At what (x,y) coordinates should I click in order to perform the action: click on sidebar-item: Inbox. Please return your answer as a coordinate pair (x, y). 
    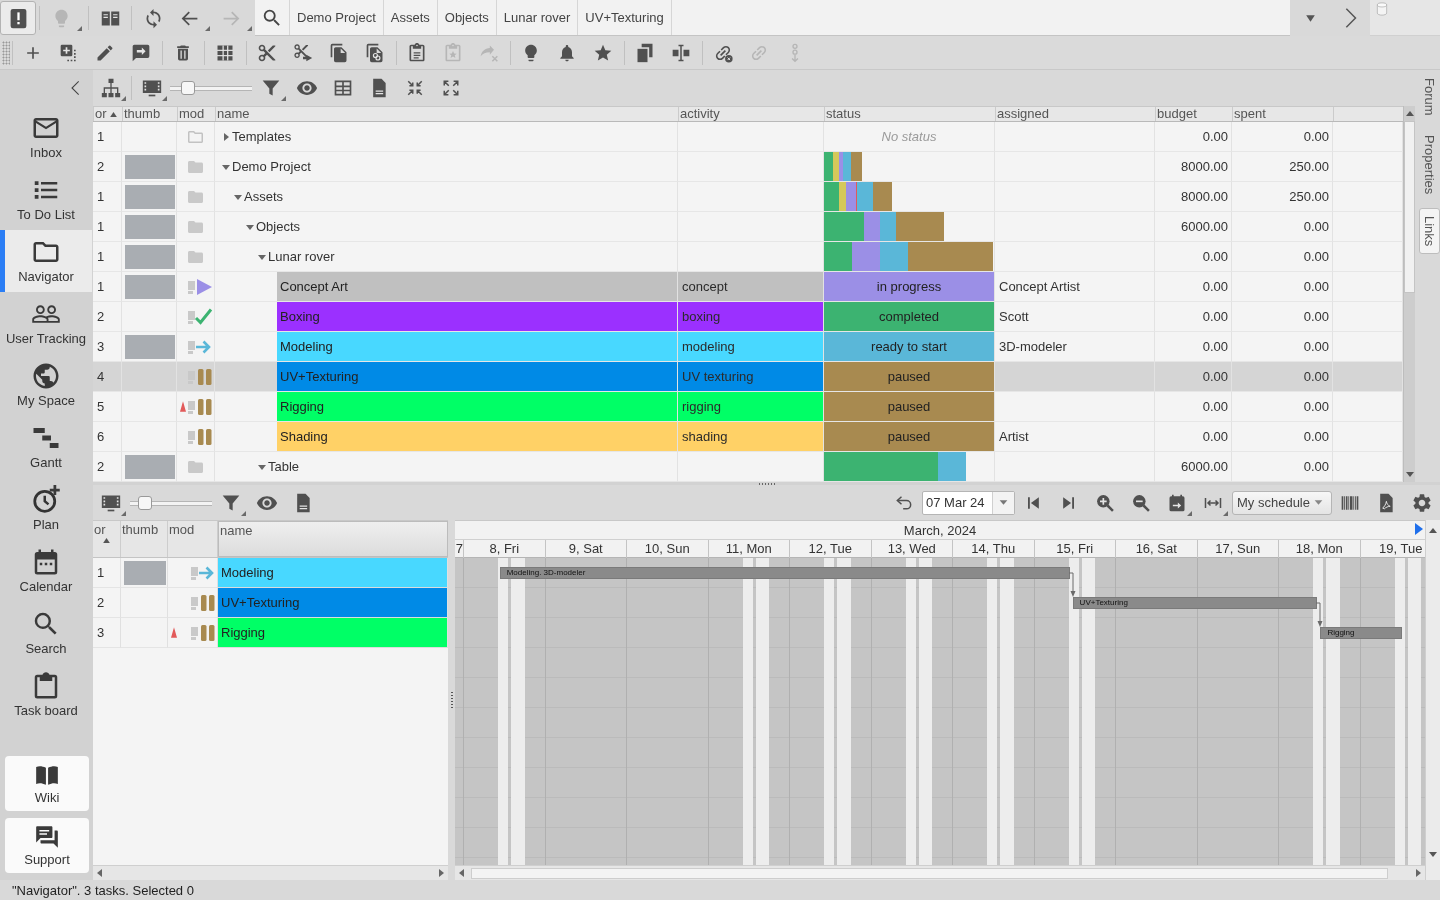
    Looking at the image, I should click on (46, 137).